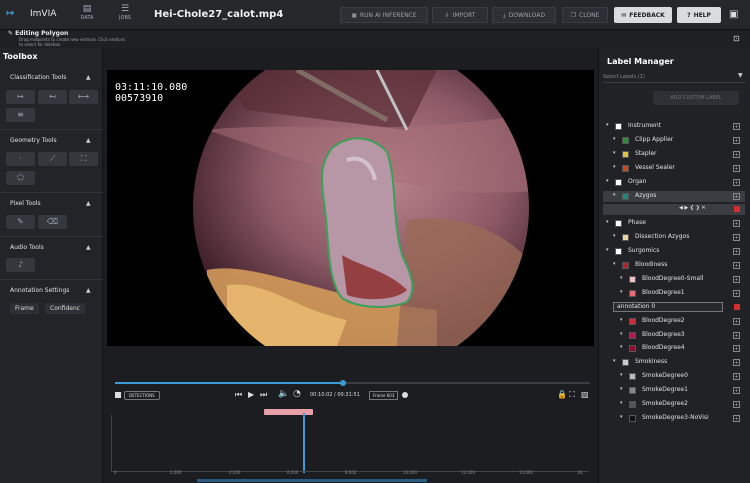  What do you see at coordinates (674, 348) in the screenshot?
I see `label-item: ▾ BloodDegree4 +` at bounding box center [674, 348].